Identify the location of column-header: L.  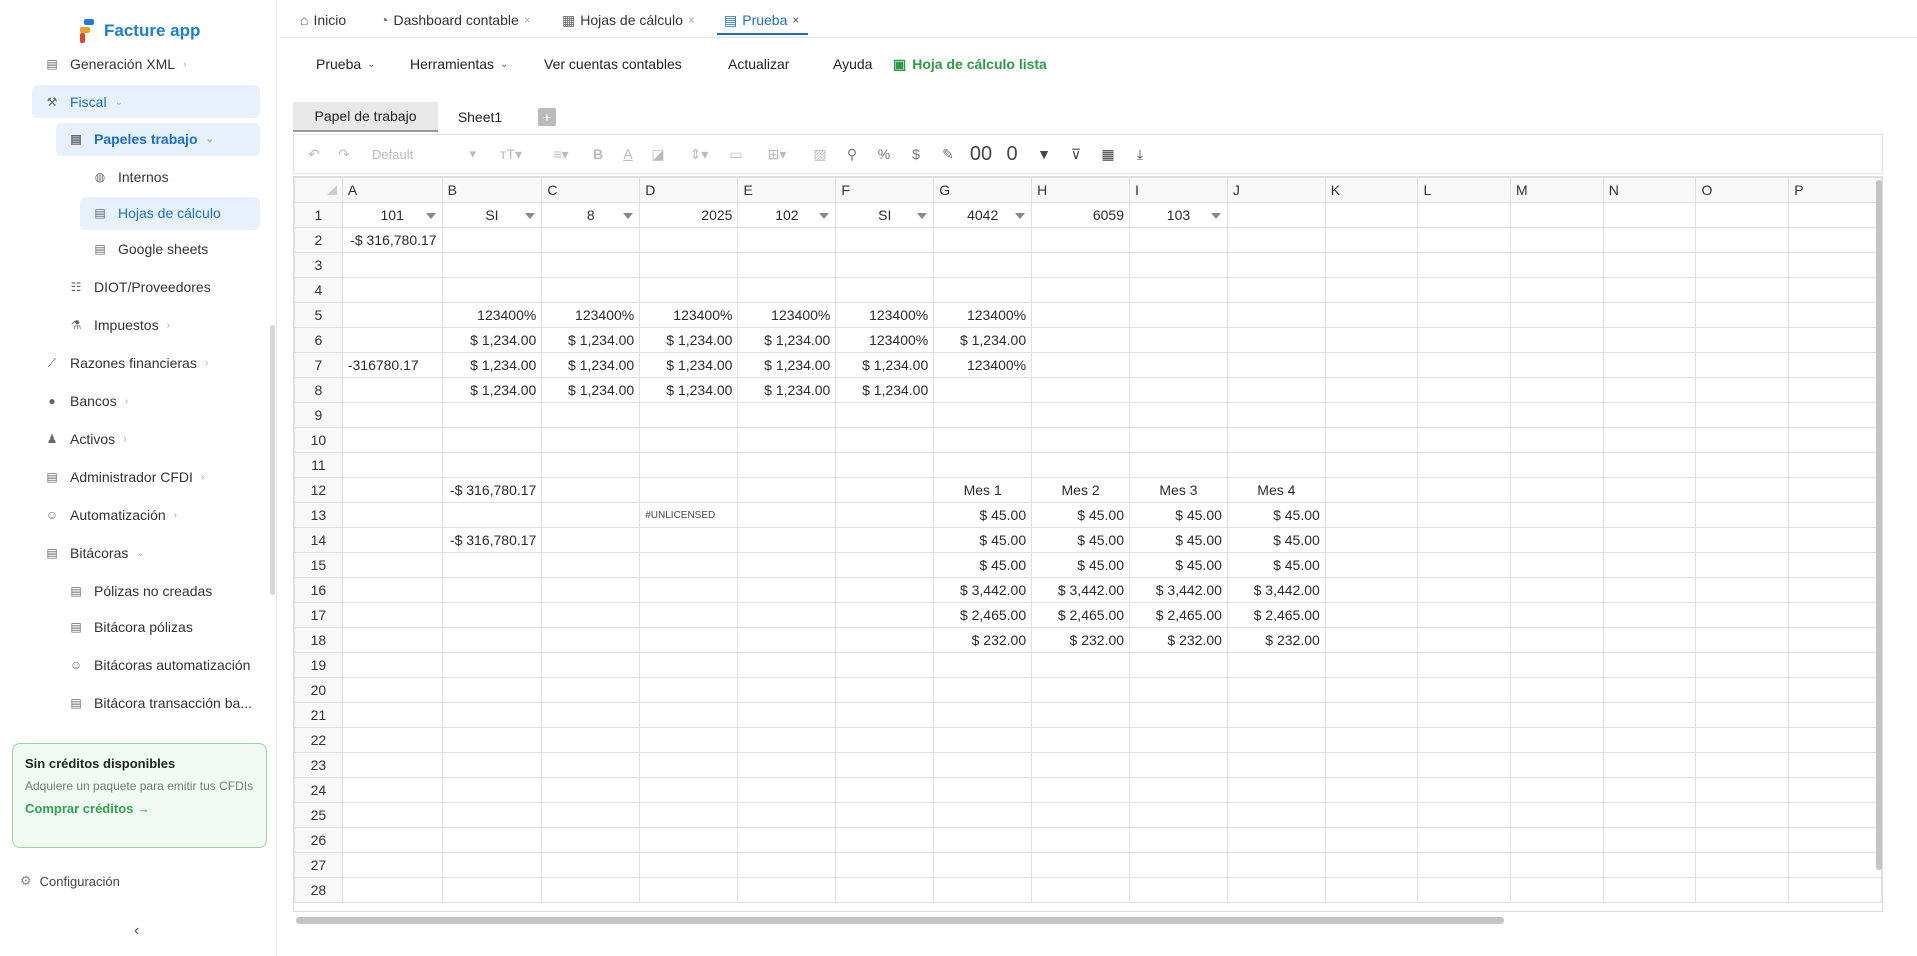
(1464, 190).